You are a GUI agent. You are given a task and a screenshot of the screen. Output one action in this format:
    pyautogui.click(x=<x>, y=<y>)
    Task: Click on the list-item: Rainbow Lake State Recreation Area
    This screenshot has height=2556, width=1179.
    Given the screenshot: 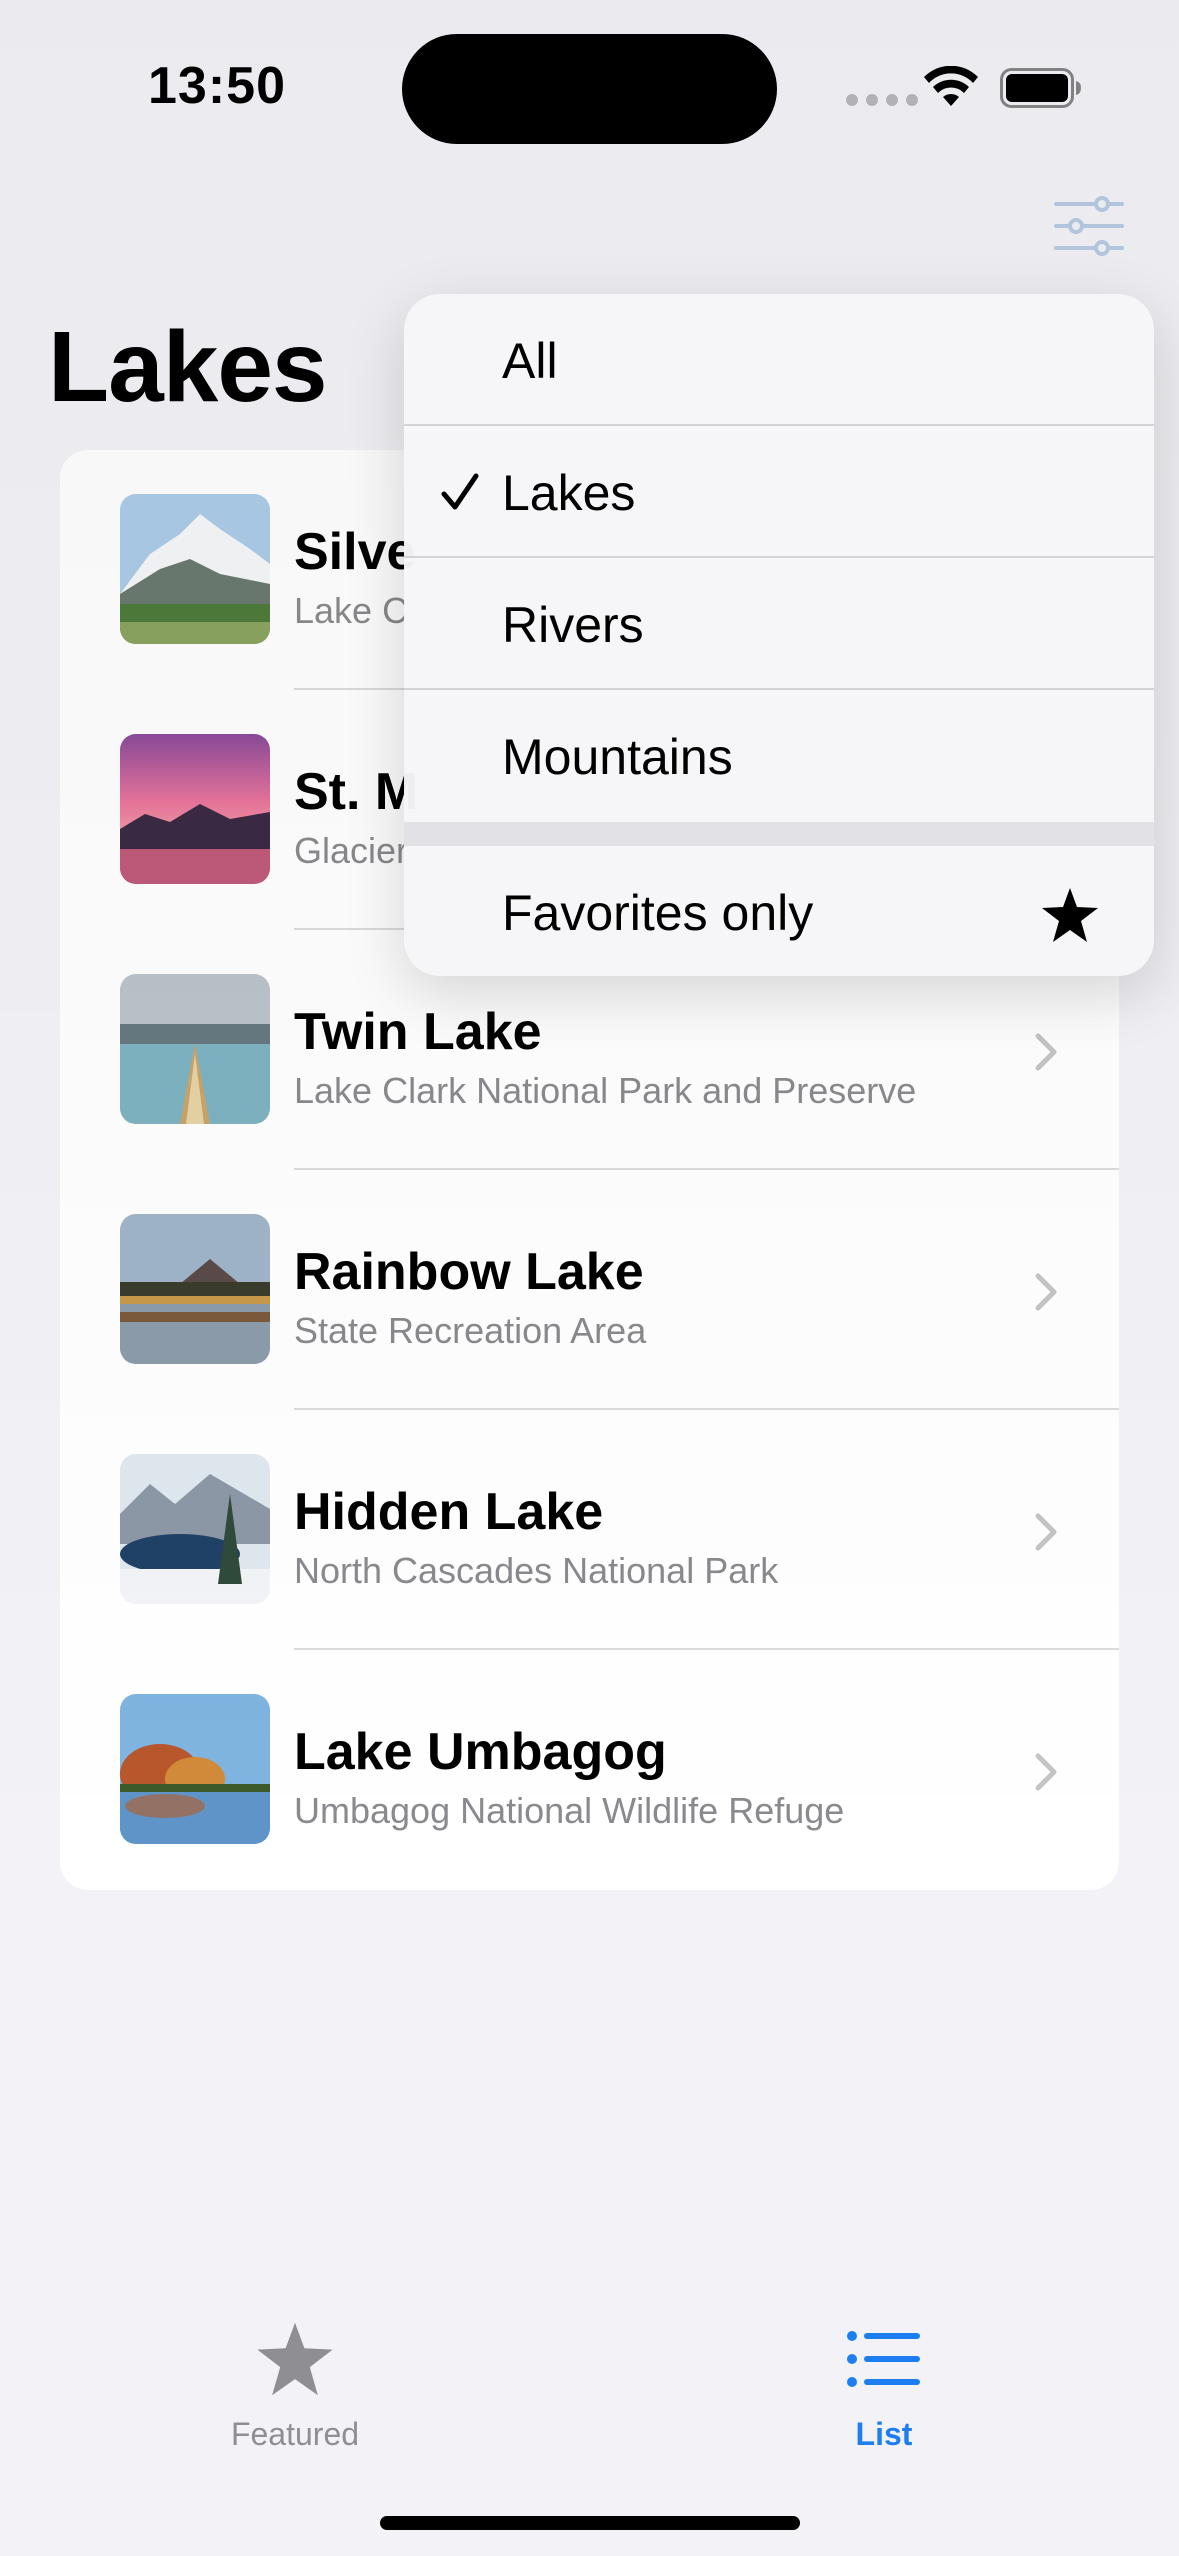 What is the action you would take?
    pyautogui.click(x=589, y=1290)
    